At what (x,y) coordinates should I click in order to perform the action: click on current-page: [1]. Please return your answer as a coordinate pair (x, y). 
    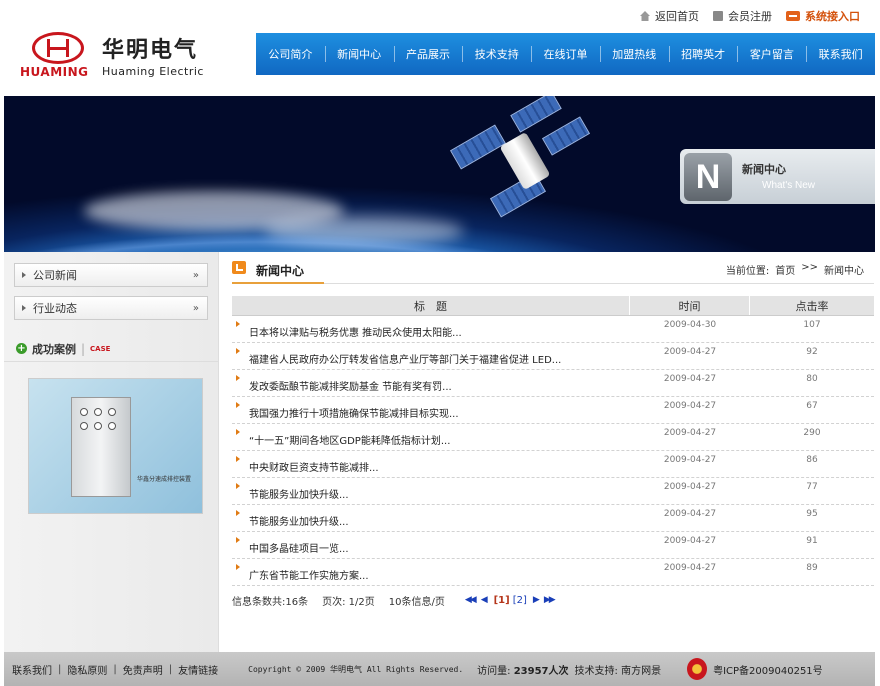
    Looking at the image, I should click on (501, 600).